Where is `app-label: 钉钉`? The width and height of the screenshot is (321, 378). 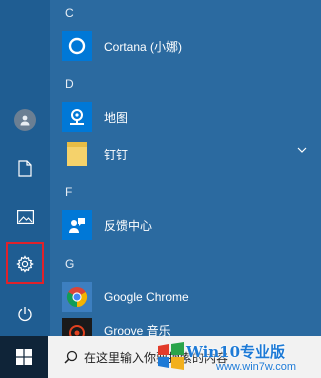 app-label: 钉钉 is located at coordinates (116, 154).